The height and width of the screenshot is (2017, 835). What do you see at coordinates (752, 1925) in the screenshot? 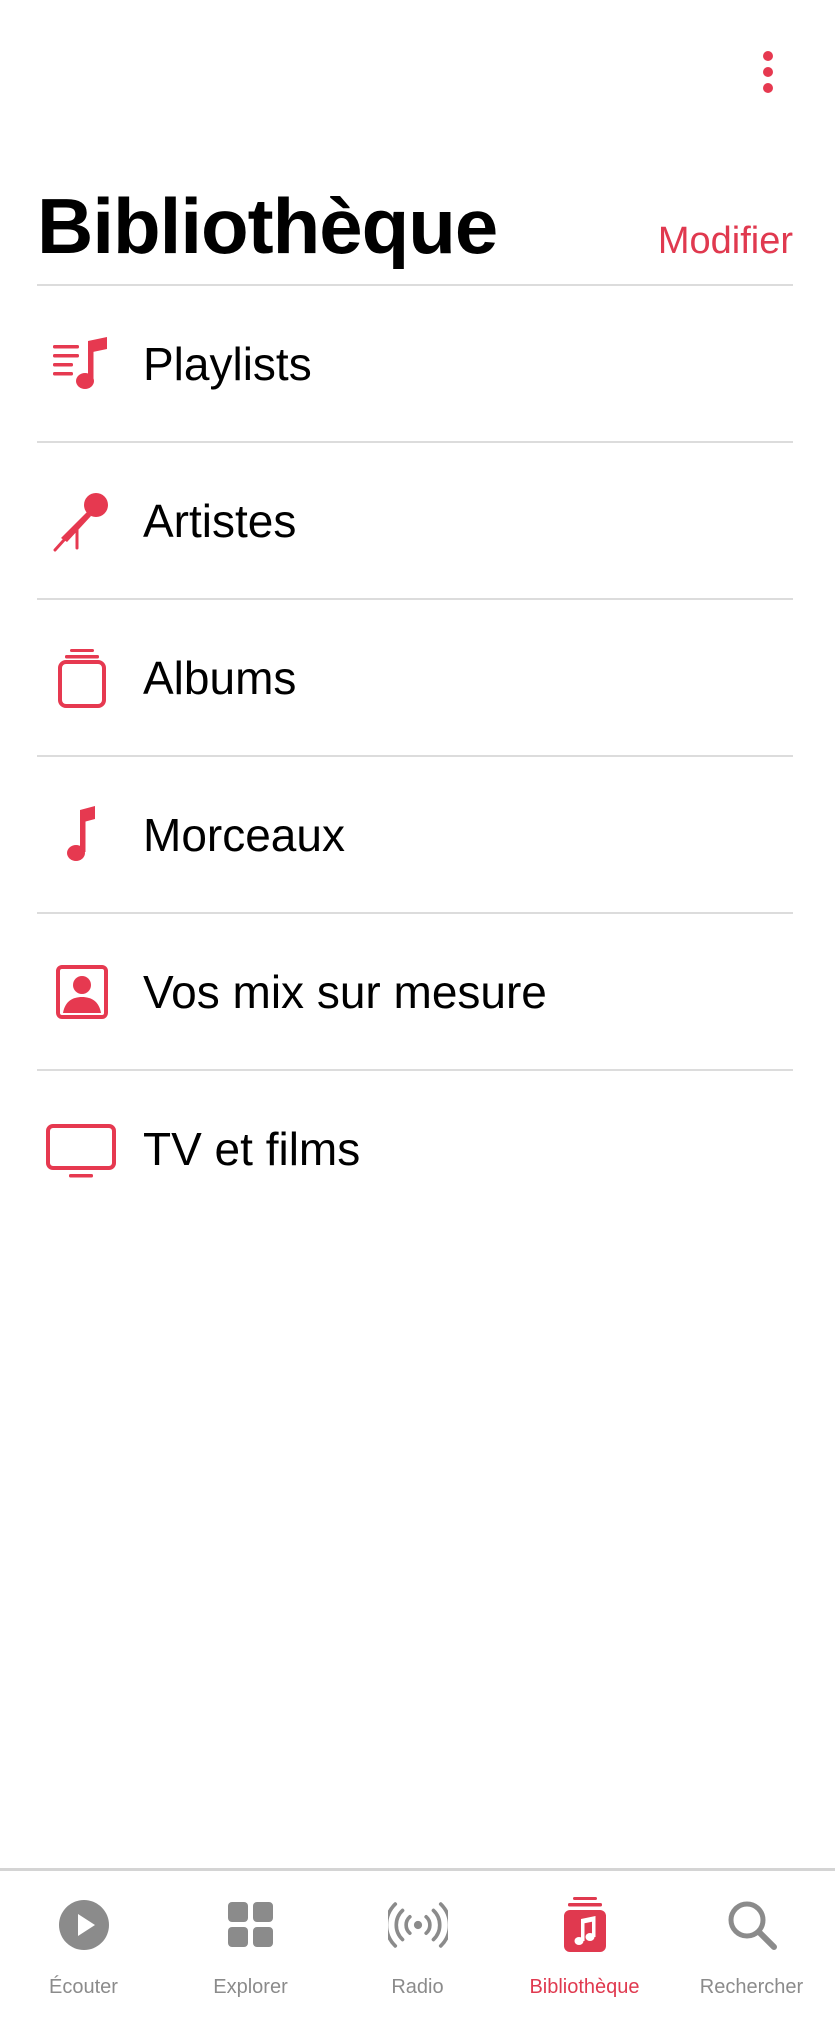
I see `search-icon` at bounding box center [752, 1925].